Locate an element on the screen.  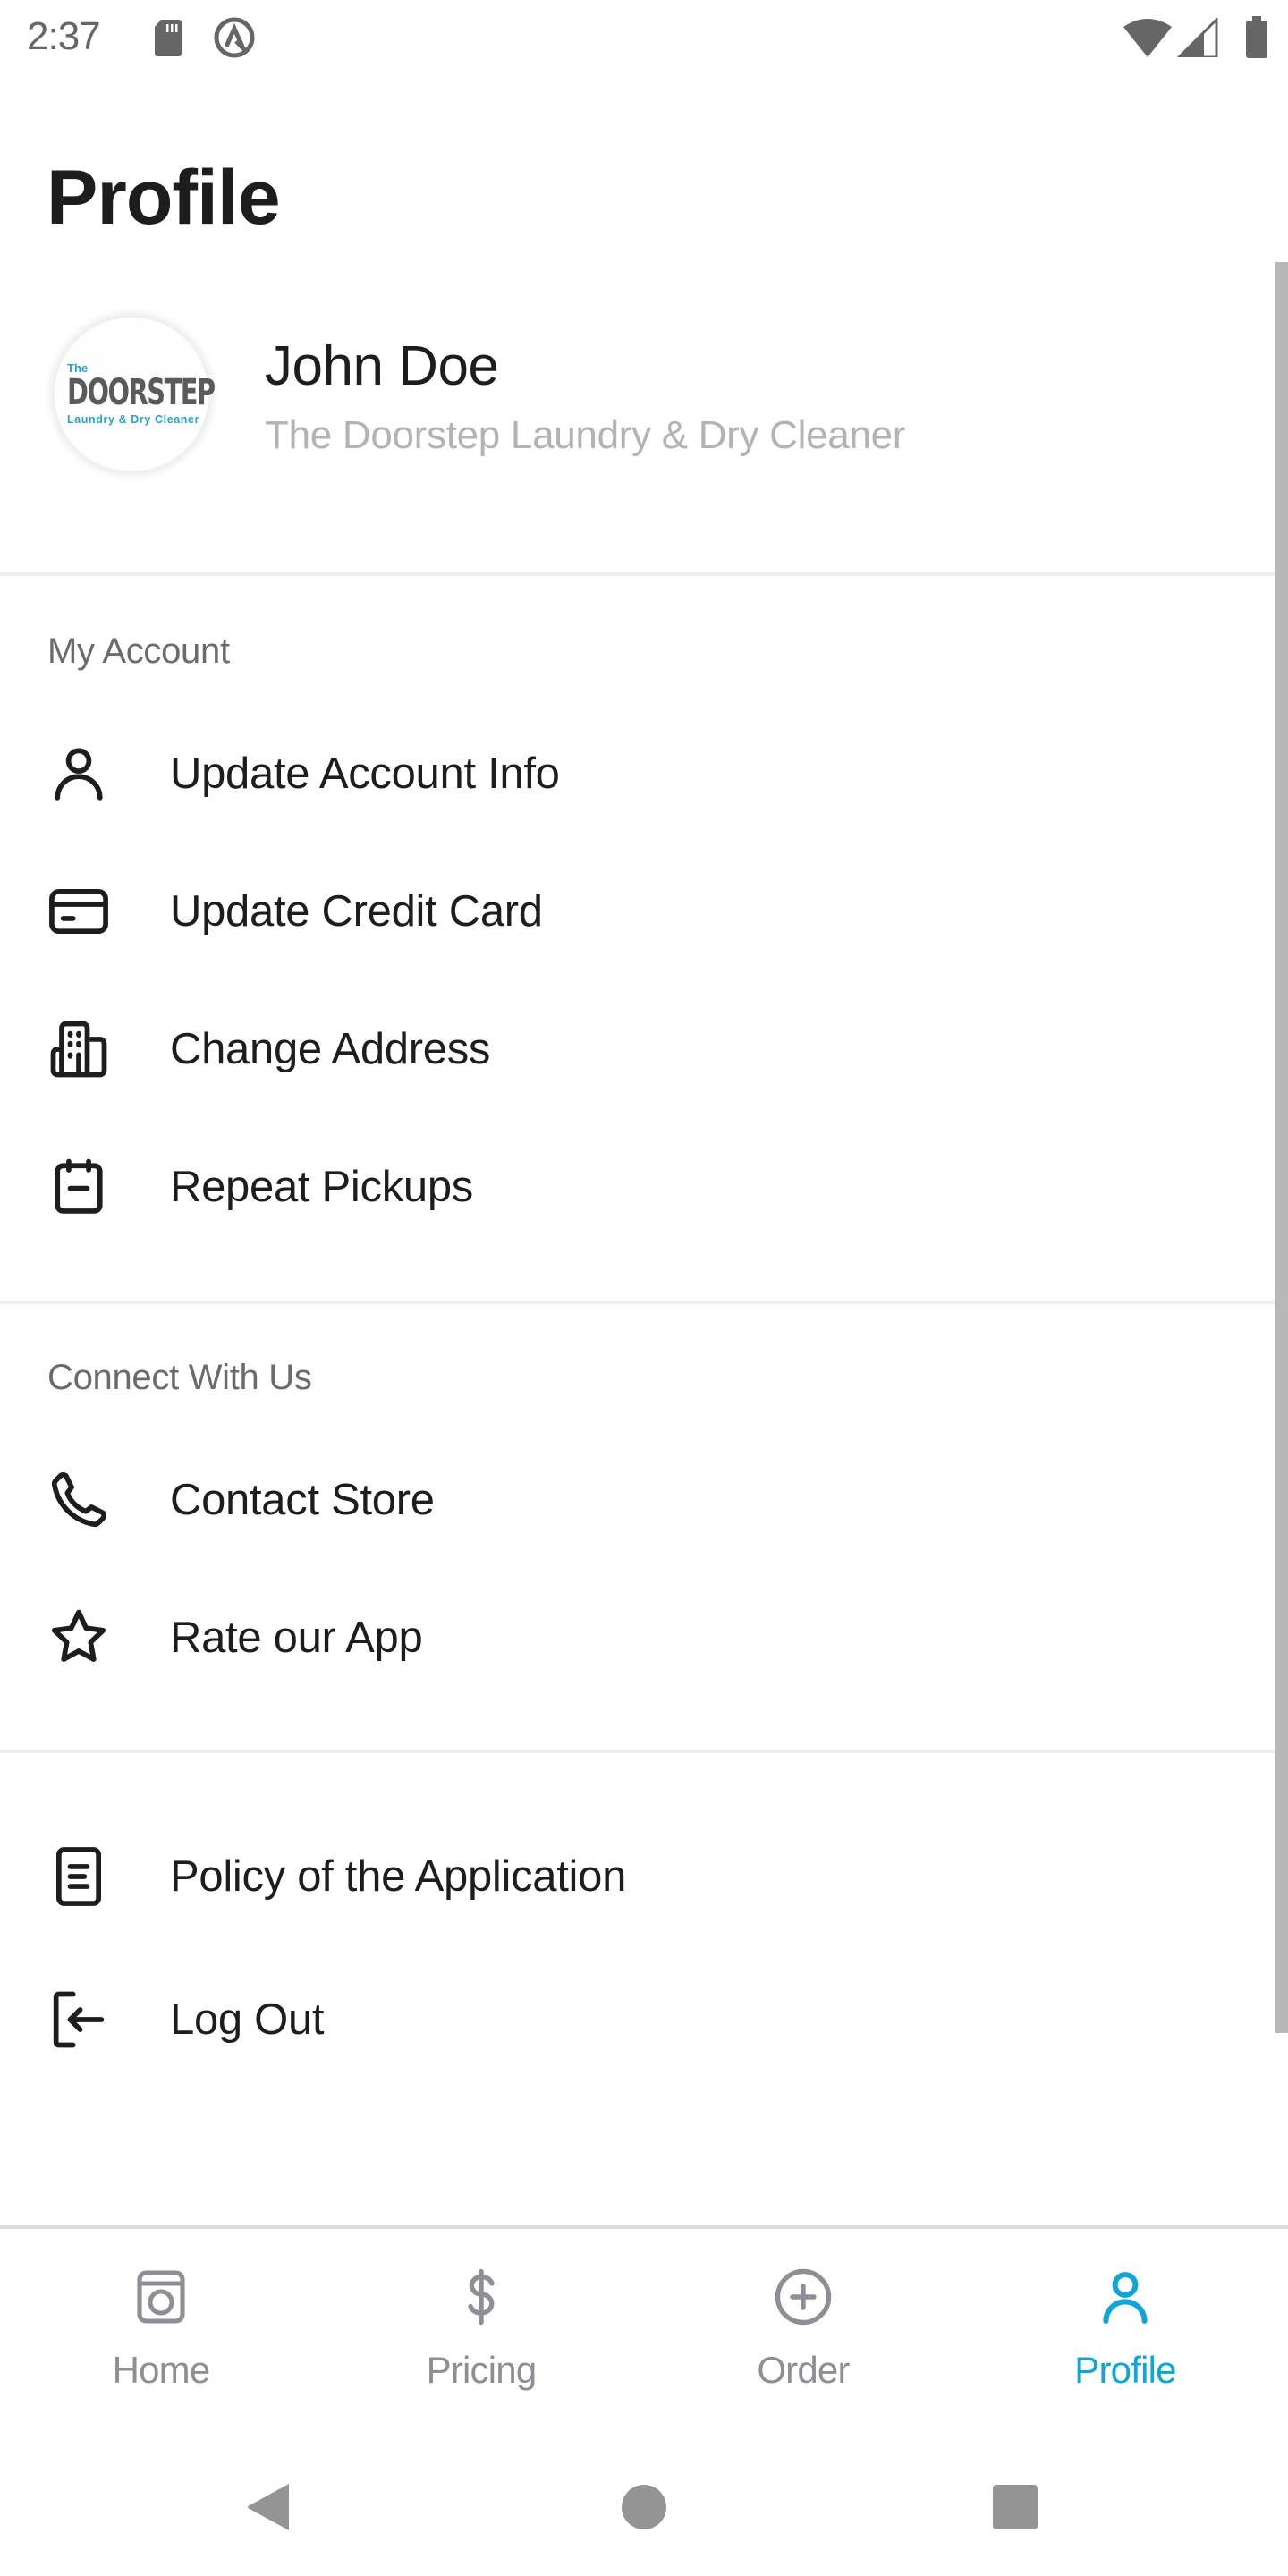
menu-item-change-address: Change Address is located at coordinates (635, 1049).